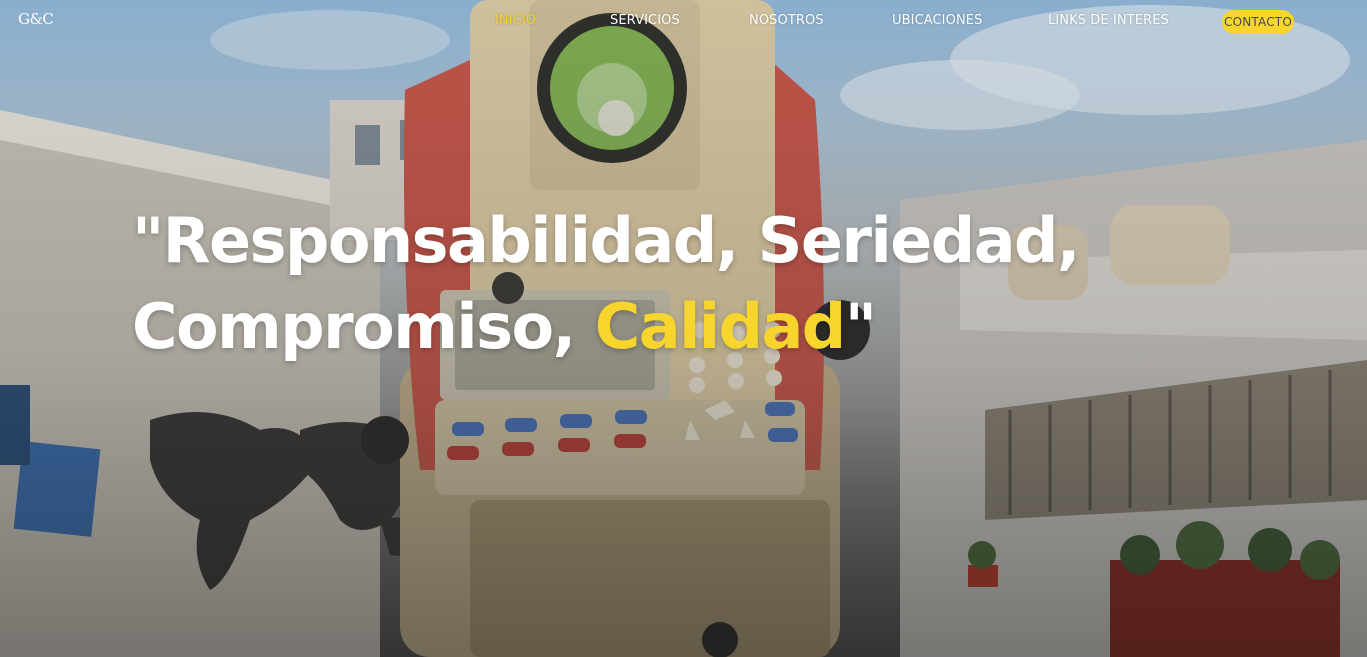 Image resolution: width=1367 pixels, height=657 pixels. What do you see at coordinates (606, 240) in the screenshot?
I see `hero-headline-line-1: "Responsabilidad, Seriedad,` at bounding box center [606, 240].